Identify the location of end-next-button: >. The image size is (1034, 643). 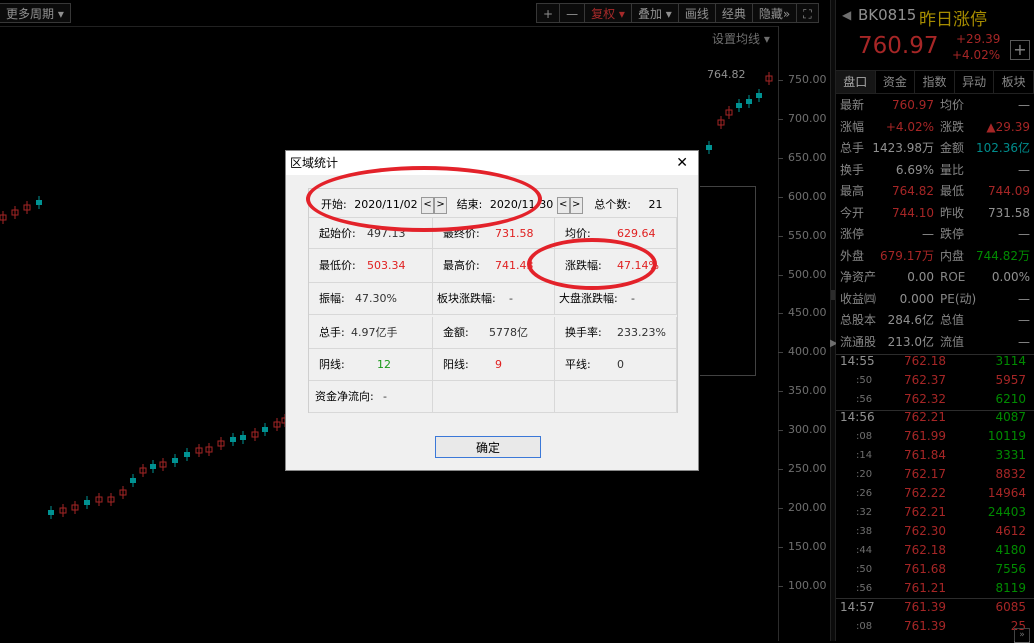
(576, 205).